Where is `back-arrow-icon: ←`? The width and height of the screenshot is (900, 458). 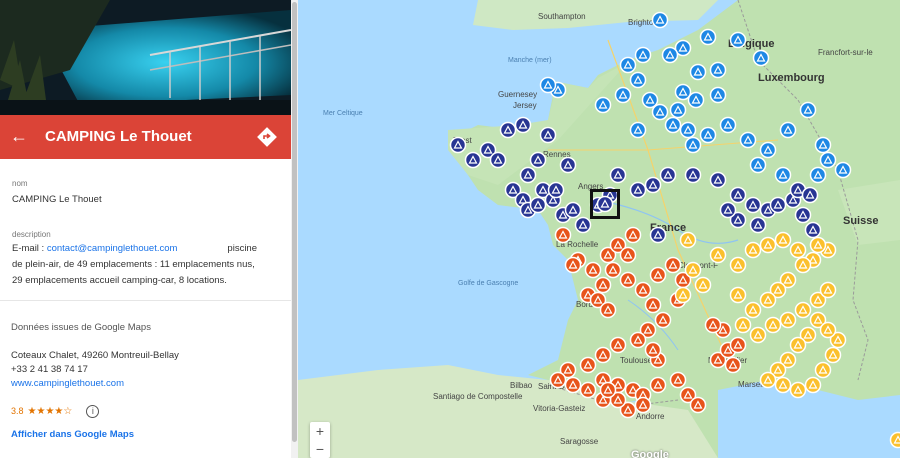 back-arrow-icon: ← is located at coordinates (20, 136).